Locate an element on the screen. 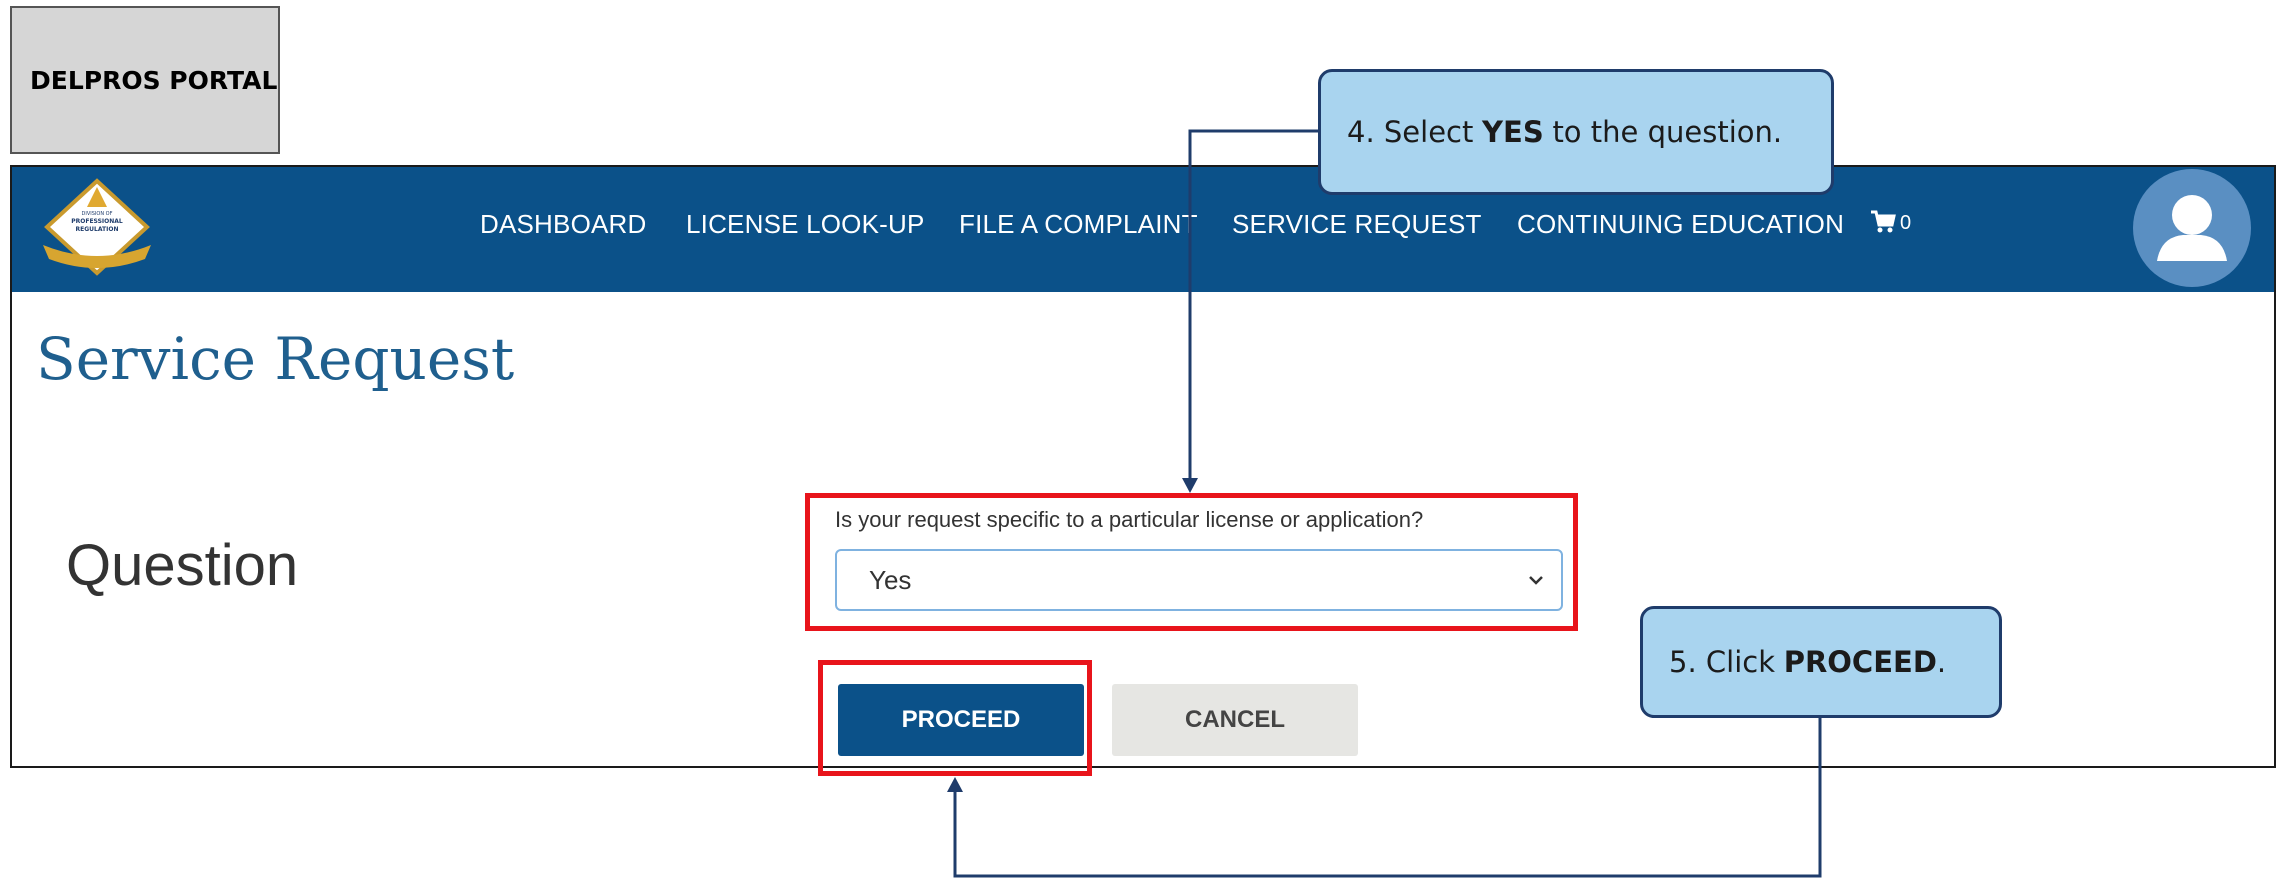  cart-button: 0 is located at coordinates (1890, 222).